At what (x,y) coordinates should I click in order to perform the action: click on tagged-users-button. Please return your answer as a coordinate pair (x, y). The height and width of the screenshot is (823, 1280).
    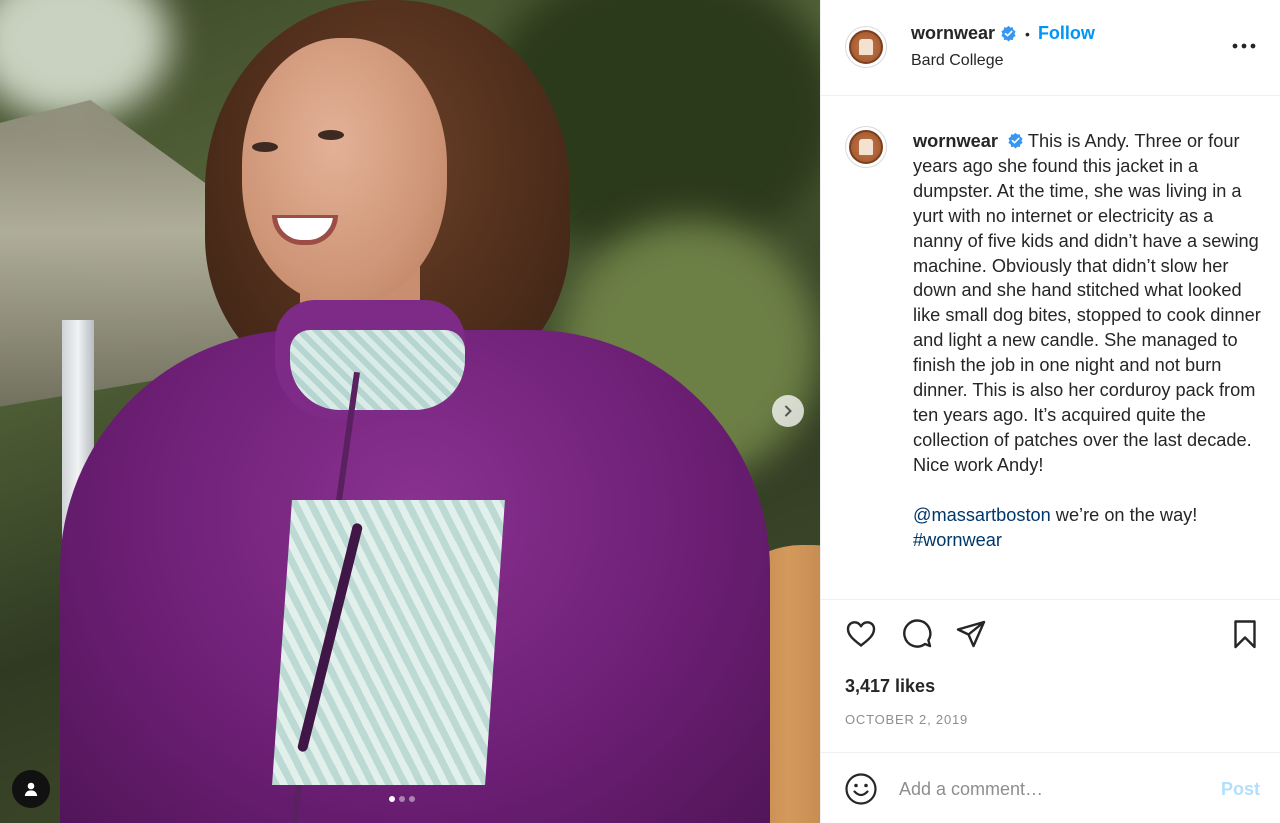
    Looking at the image, I should click on (31, 789).